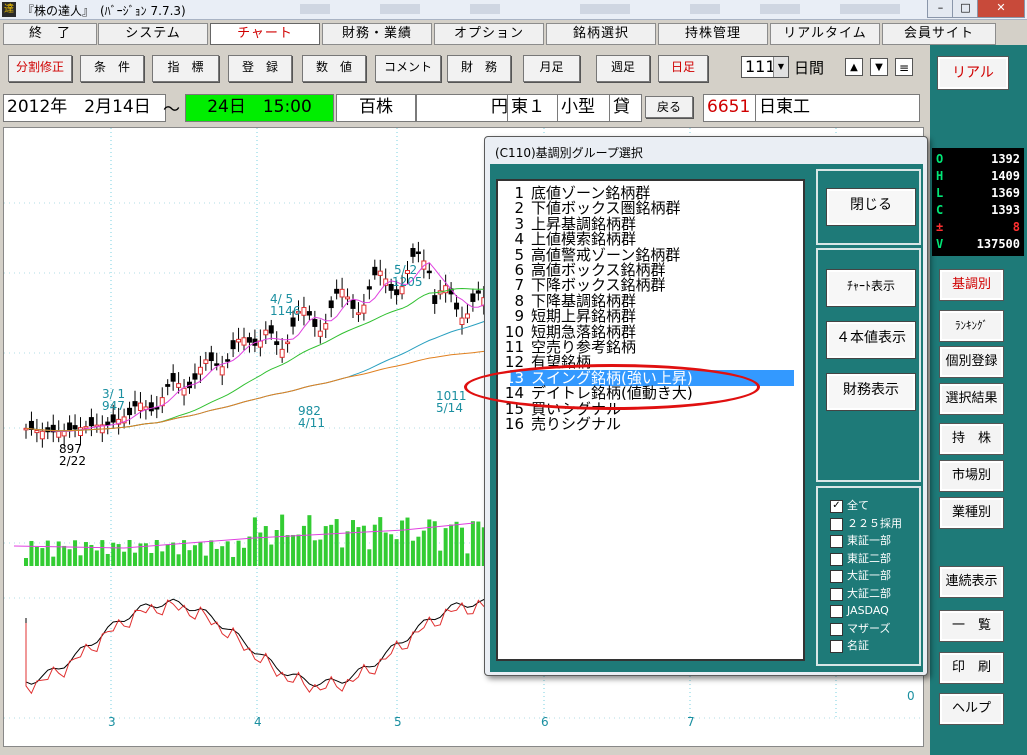 Image resolution: width=1027 pixels, height=755 pixels. I want to click on toolbar-button: 日足, so click(683, 68).